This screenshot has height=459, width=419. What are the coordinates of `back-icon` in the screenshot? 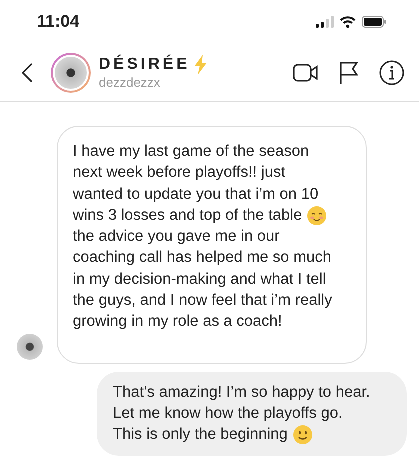 It's located at (27, 72).